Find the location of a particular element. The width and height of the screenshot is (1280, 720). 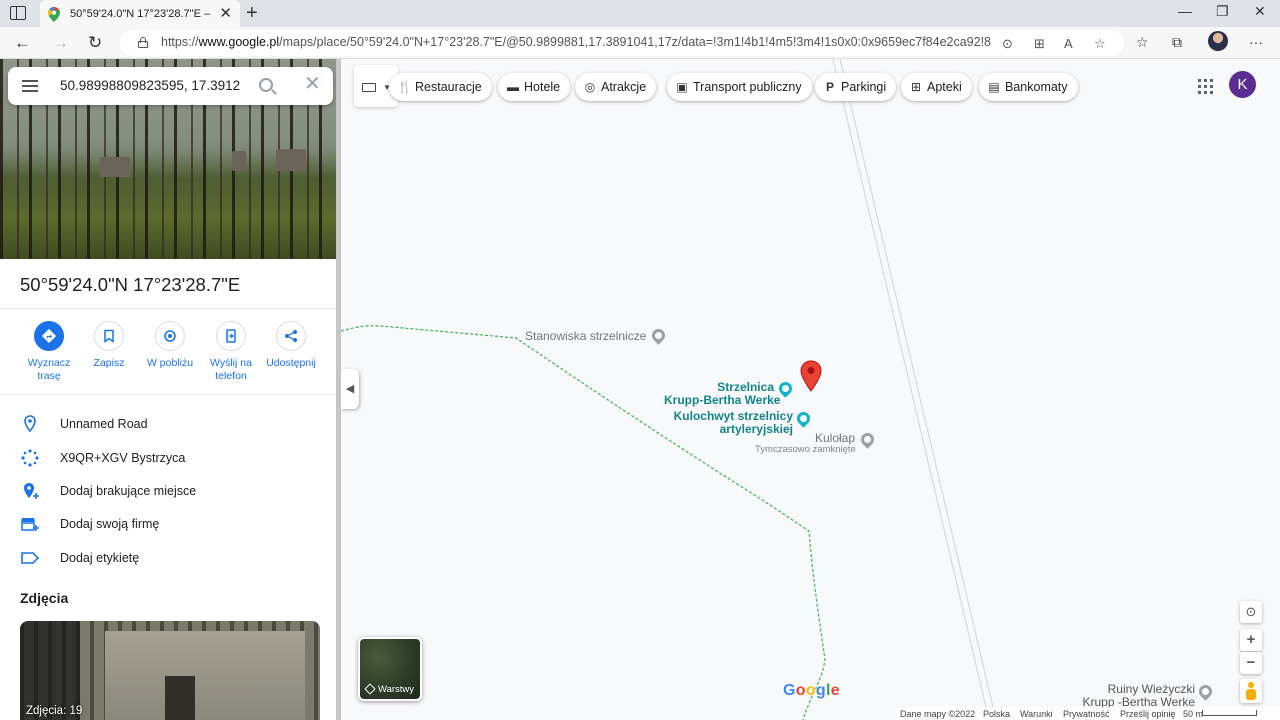

layers-button: Warstwy is located at coordinates (390, 669).